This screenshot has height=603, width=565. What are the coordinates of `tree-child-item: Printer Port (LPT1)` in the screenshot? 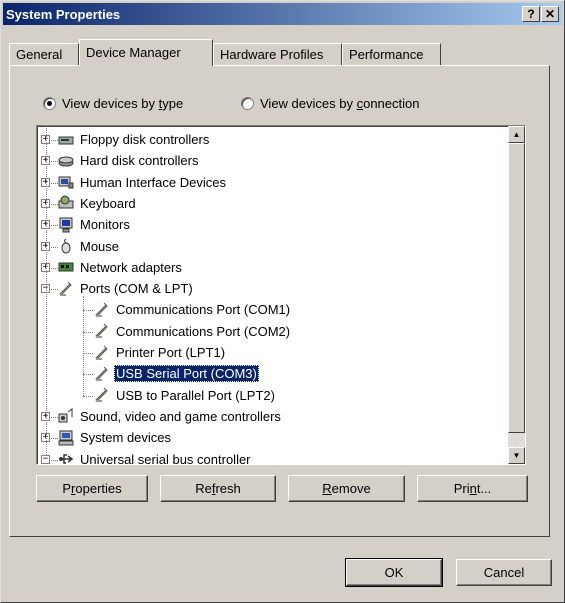 It's located at (160, 352).